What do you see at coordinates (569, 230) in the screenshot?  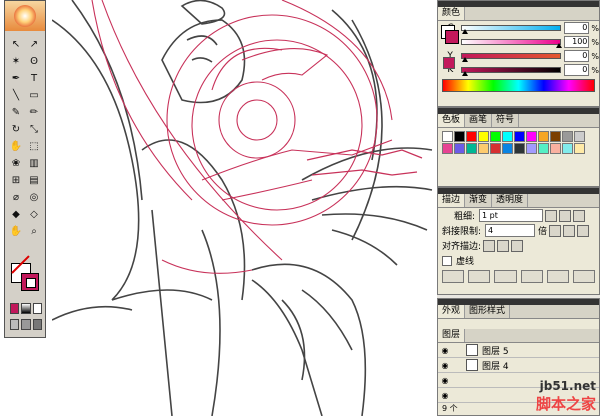 I see `join-round-button` at bounding box center [569, 230].